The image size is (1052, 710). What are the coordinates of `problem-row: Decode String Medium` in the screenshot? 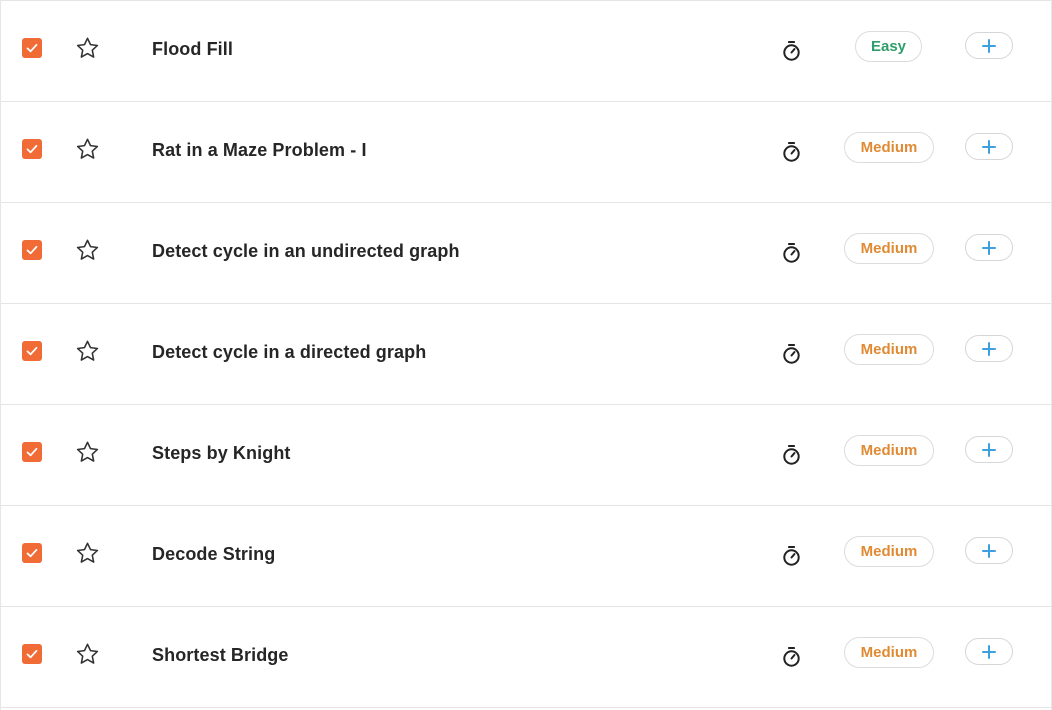 It's located at (526, 555).